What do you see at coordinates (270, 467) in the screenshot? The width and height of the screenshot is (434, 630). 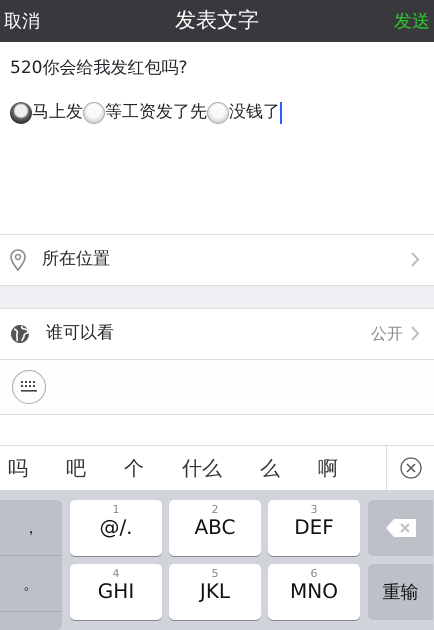 I see `candidate-word: 么` at bounding box center [270, 467].